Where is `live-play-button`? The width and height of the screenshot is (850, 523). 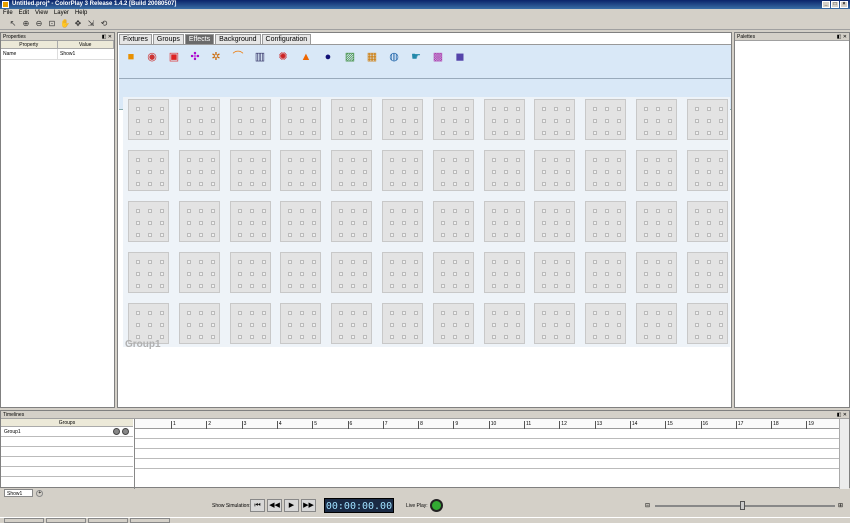 live-play-button is located at coordinates (436, 505).